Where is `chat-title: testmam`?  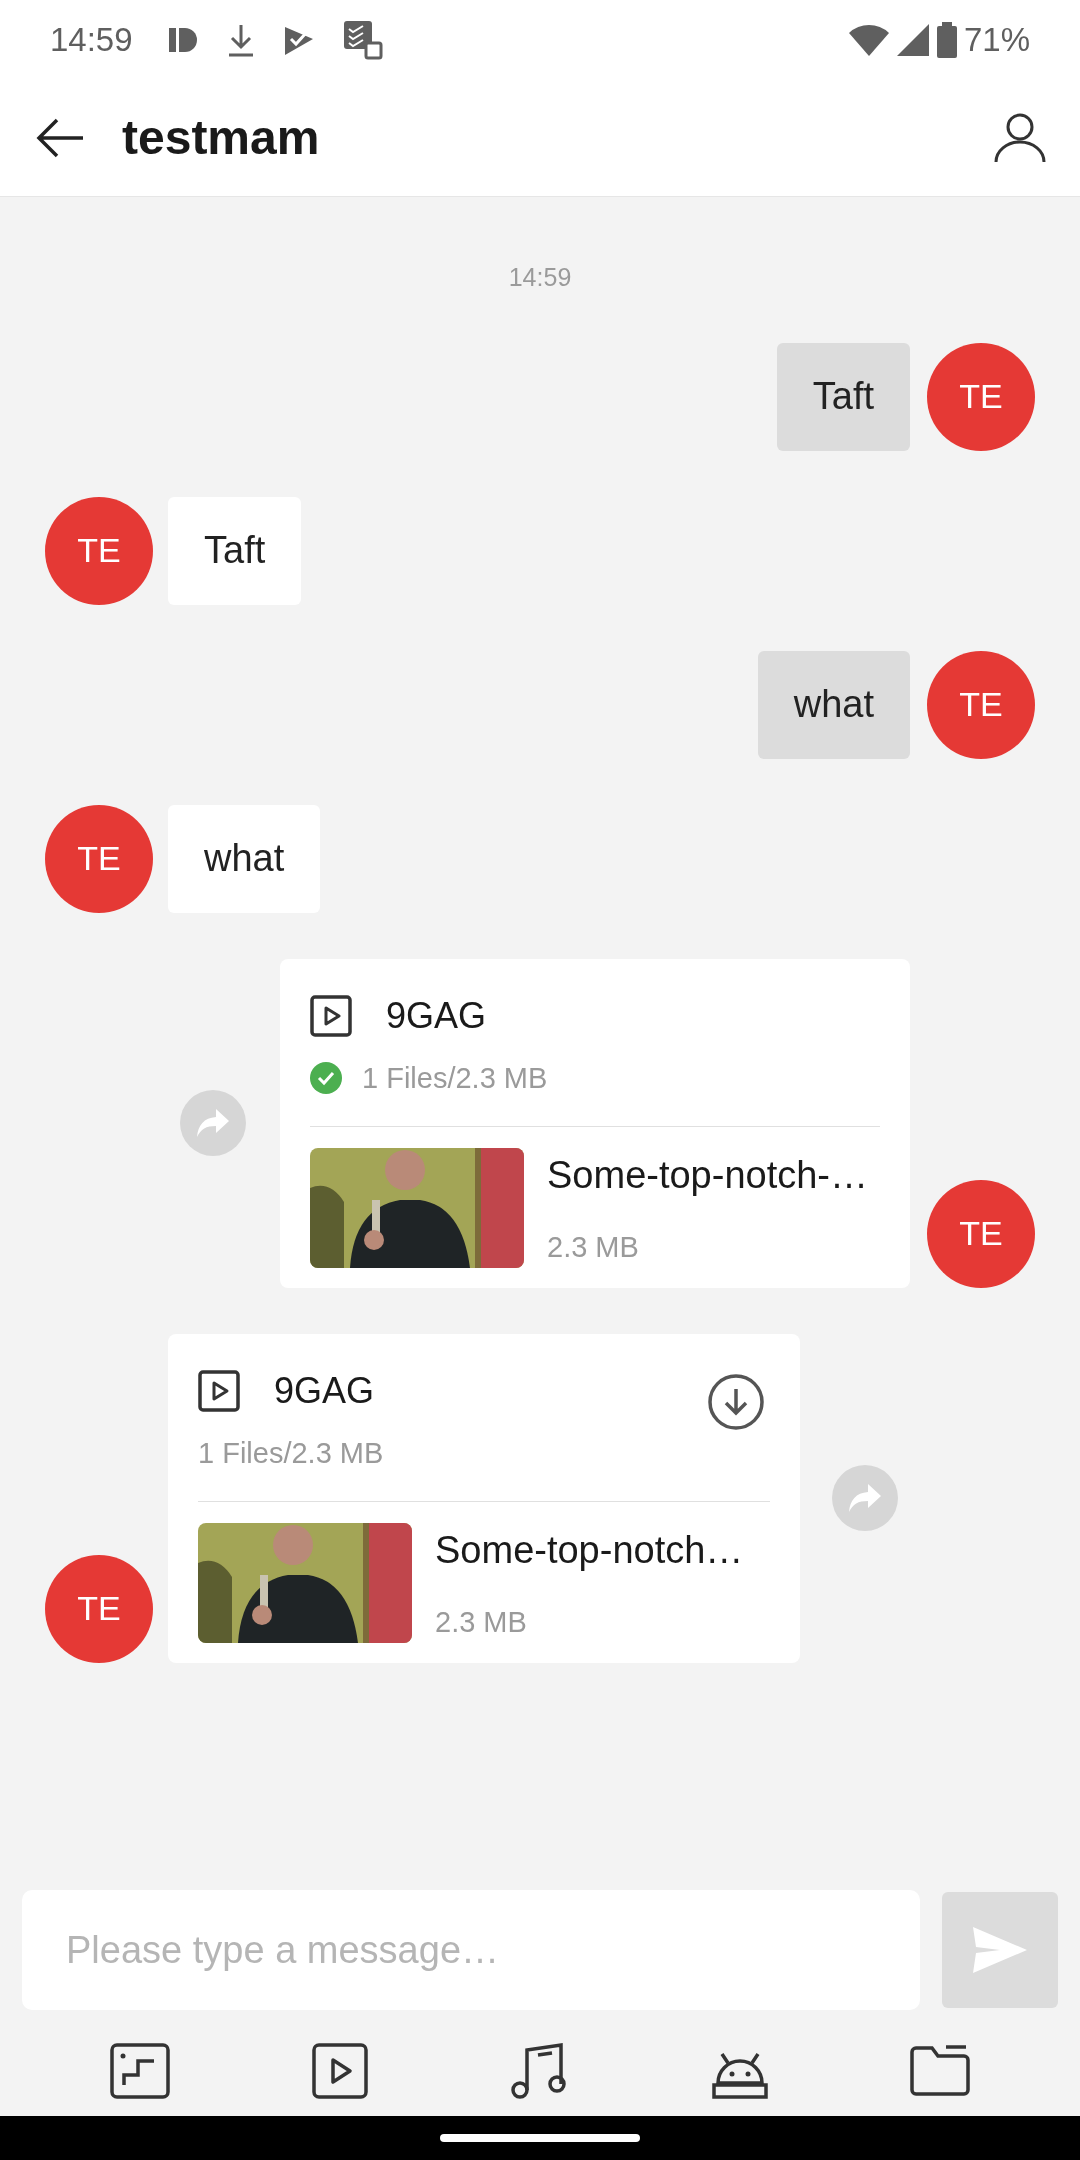
chat-title: testmam is located at coordinates (221, 138).